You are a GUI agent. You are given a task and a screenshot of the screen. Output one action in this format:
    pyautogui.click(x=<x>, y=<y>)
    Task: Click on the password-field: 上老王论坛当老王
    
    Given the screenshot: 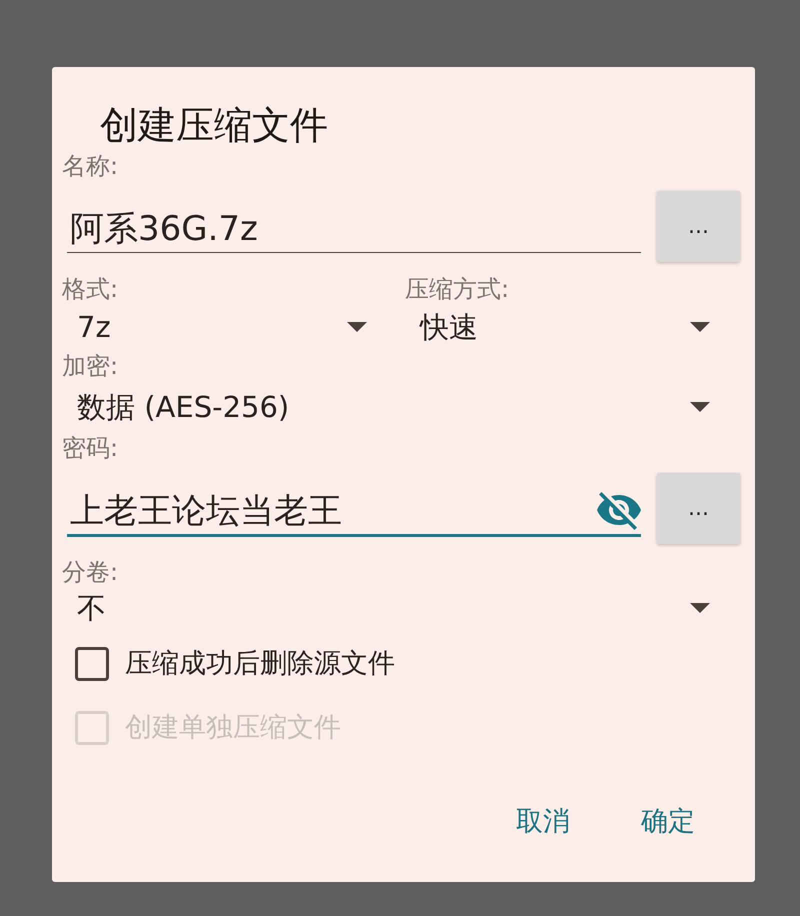 What is the action you would take?
    pyautogui.click(x=354, y=505)
    